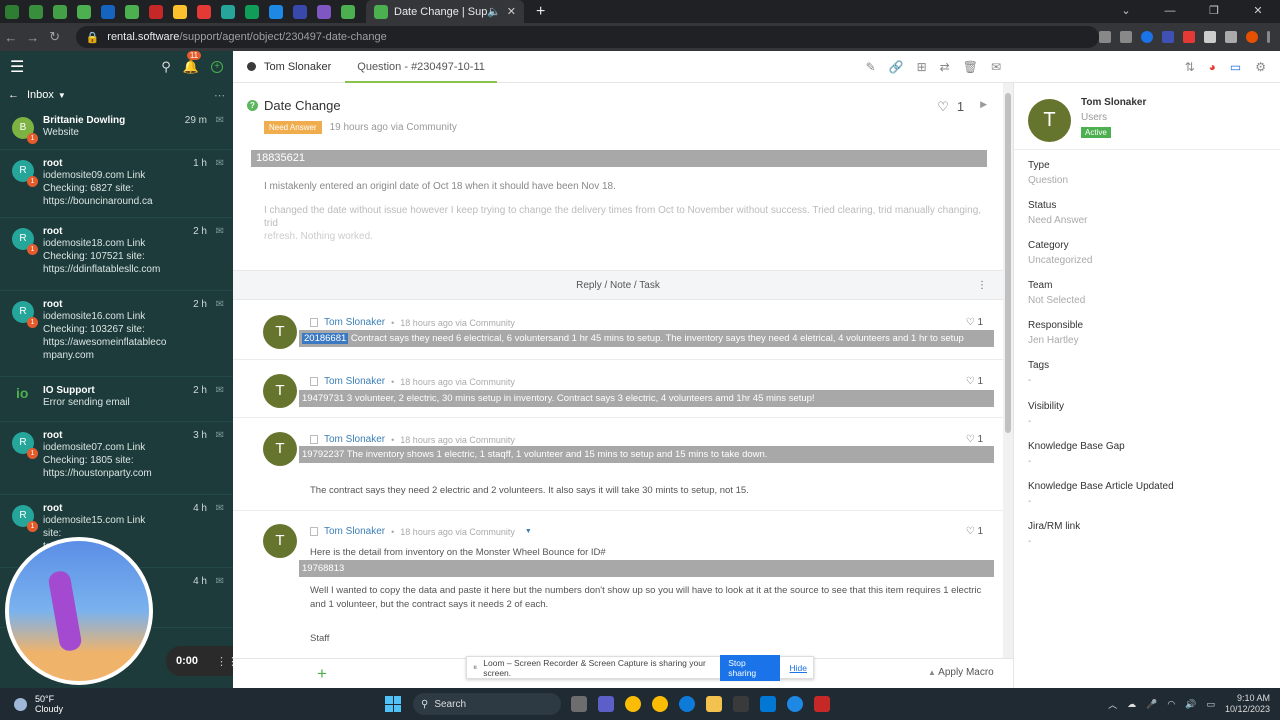  What do you see at coordinates (1105, 37) in the screenshot?
I see `share-icon` at bounding box center [1105, 37].